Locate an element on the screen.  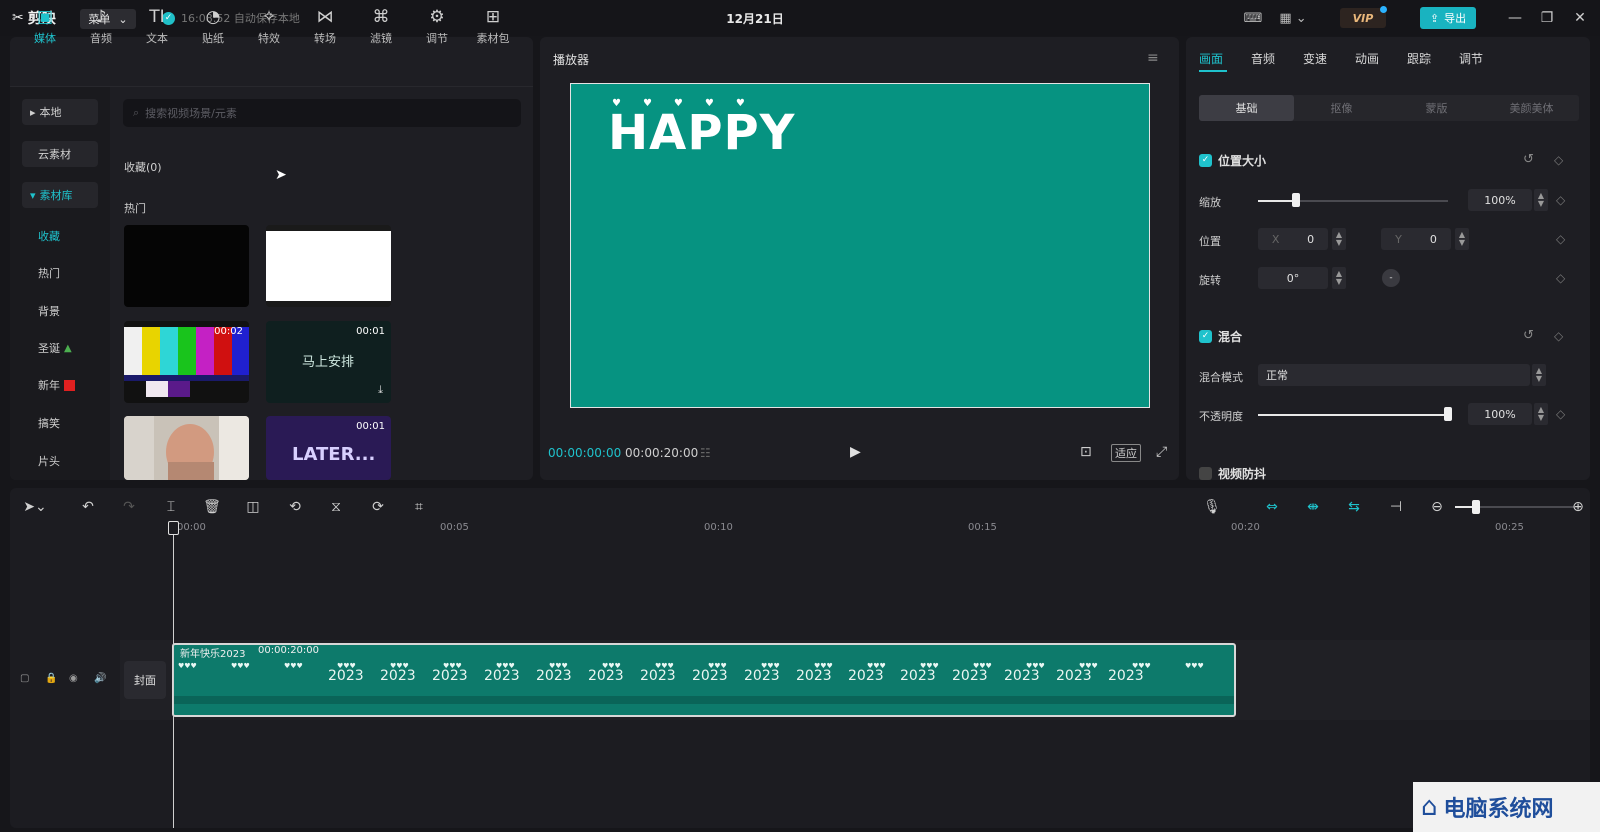
tab-adjust: 调节 is located at coordinates (1471, 58).